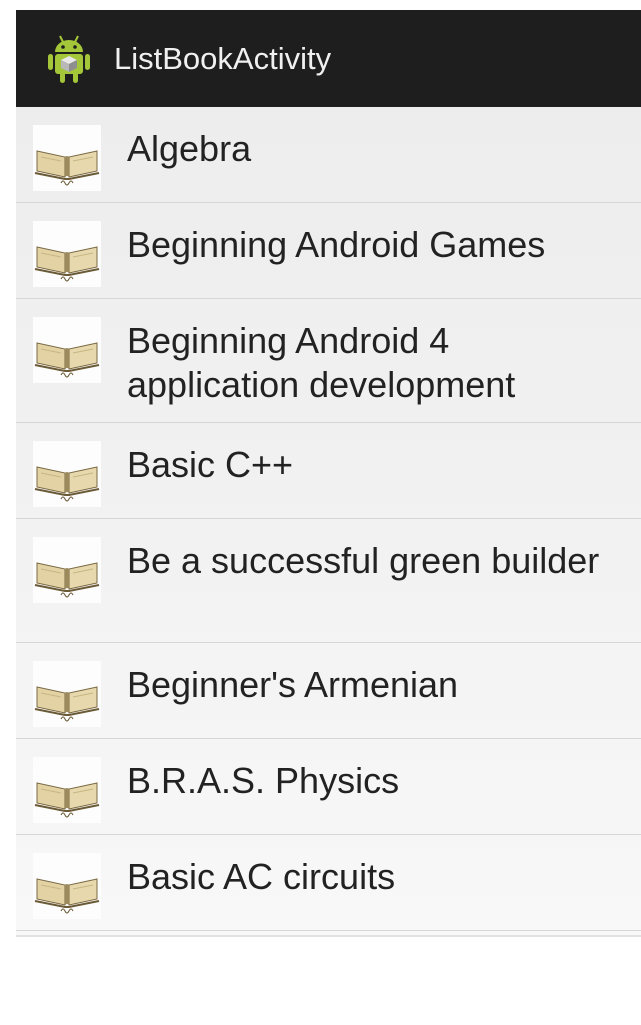 The width and height of the screenshot is (641, 1025). What do you see at coordinates (363, 560) in the screenshot?
I see `book-title: Be a successful green builder` at bounding box center [363, 560].